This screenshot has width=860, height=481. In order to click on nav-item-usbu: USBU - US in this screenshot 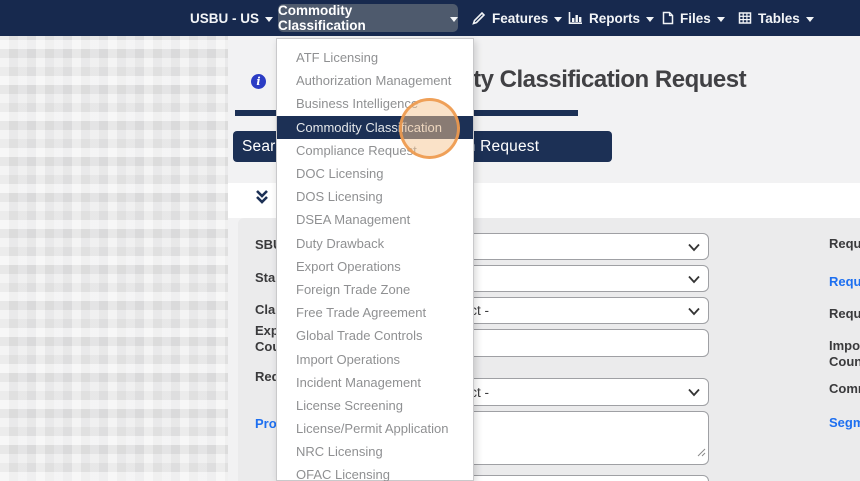, I will do `click(232, 18)`.